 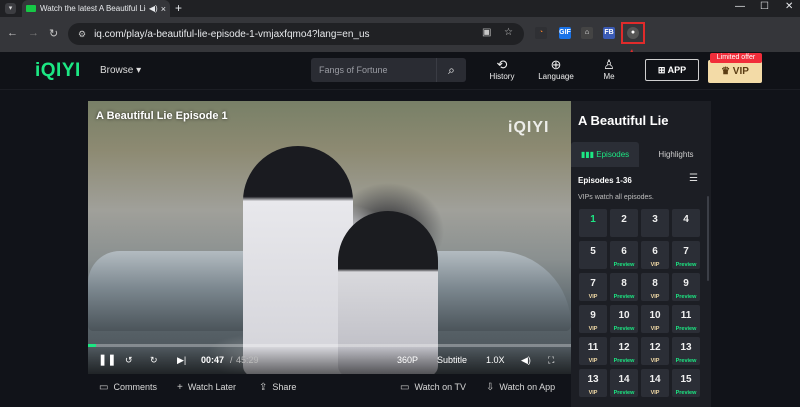 I want to click on episode-button-24: 15 Preview, so click(x=686, y=383).